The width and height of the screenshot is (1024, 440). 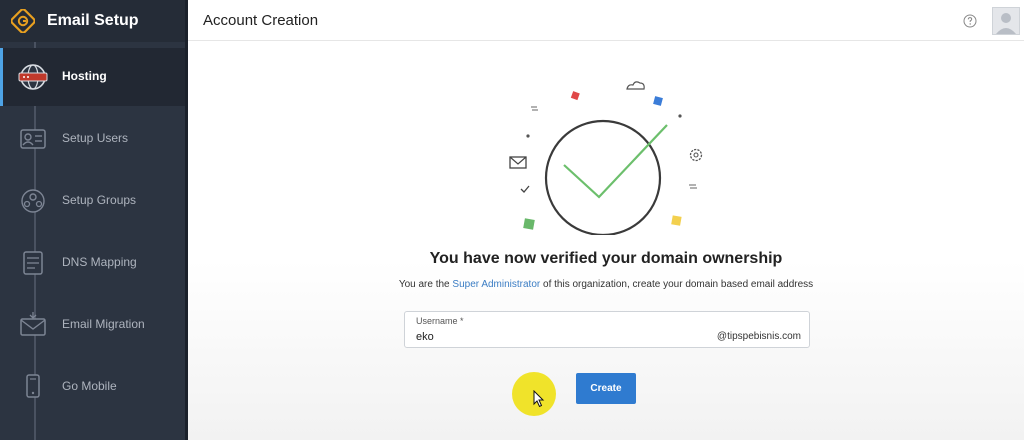 What do you see at coordinates (539, 399) in the screenshot?
I see `mouse-pointer-icon` at bounding box center [539, 399].